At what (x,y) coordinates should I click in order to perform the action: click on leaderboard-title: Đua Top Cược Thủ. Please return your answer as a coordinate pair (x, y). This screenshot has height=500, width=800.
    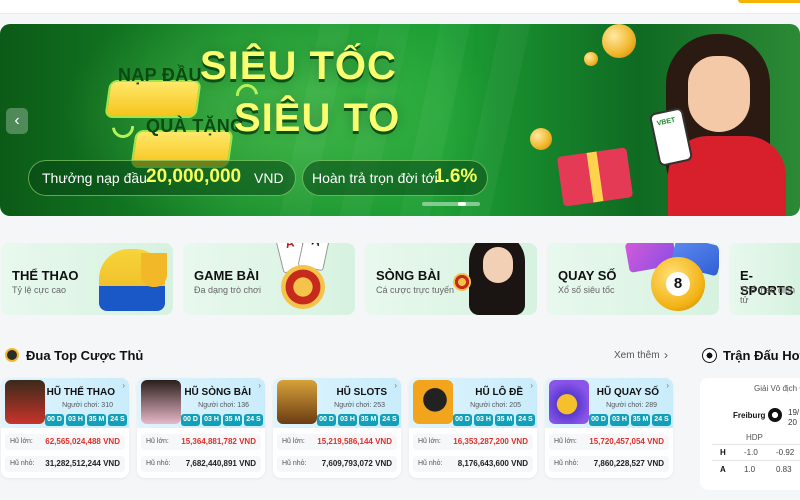
    Looking at the image, I should click on (85, 355).